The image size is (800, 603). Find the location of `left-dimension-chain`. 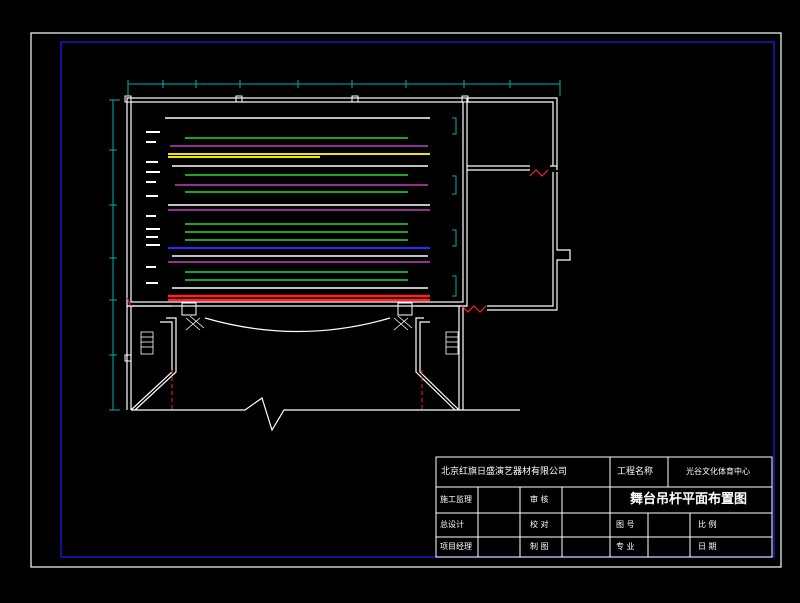

left-dimension-chain is located at coordinates (114, 255).